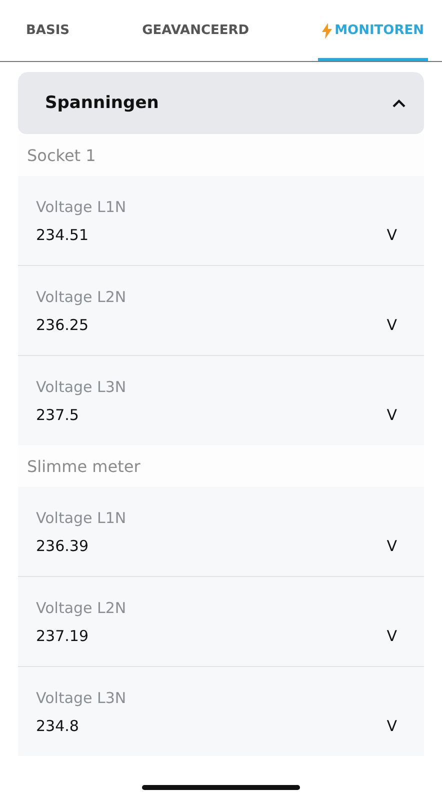 This screenshot has height=800, width=442. Describe the element at coordinates (48, 30) in the screenshot. I see `tab: BASIS` at that location.